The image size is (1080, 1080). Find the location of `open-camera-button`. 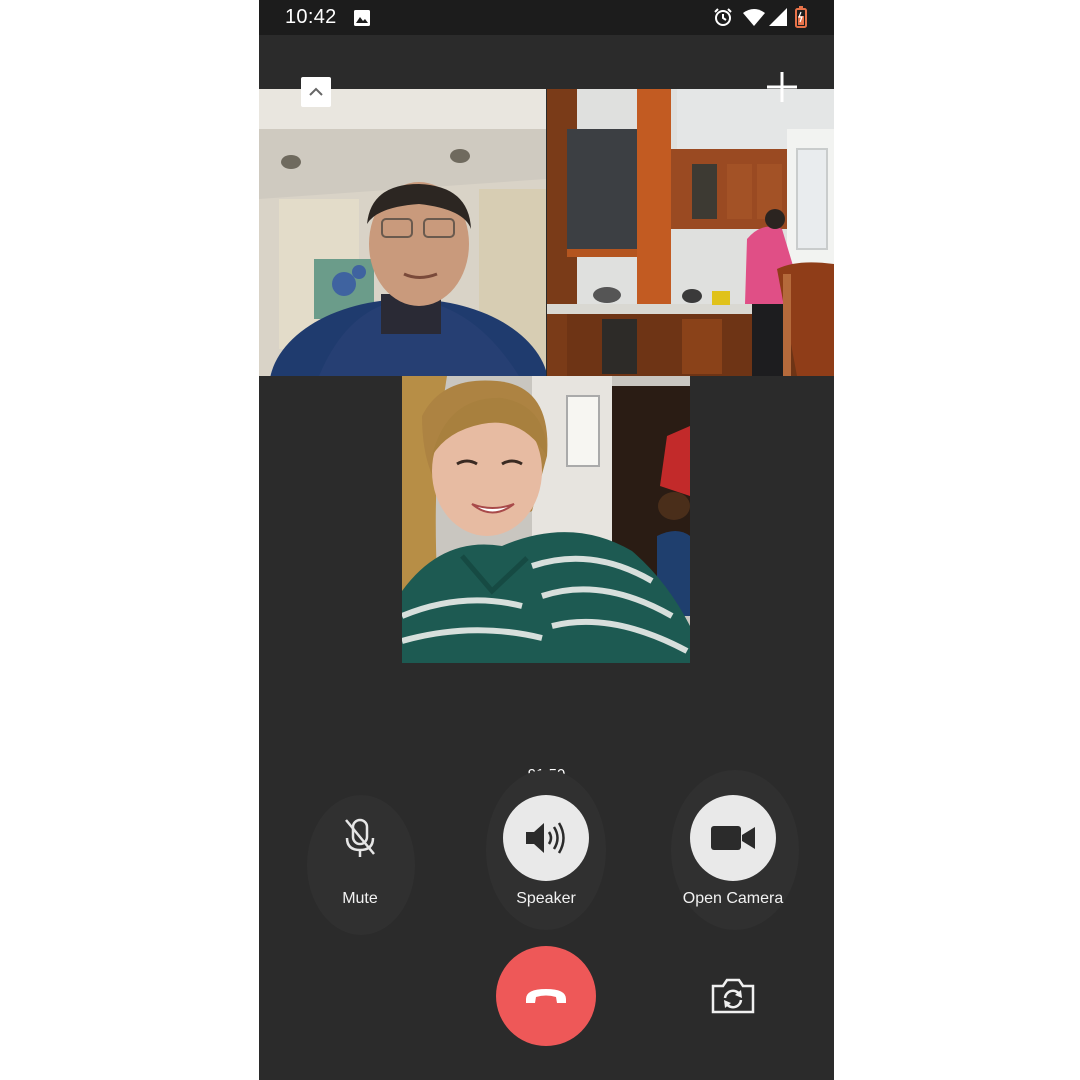

open-camera-button is located at coordinates (733, 838).